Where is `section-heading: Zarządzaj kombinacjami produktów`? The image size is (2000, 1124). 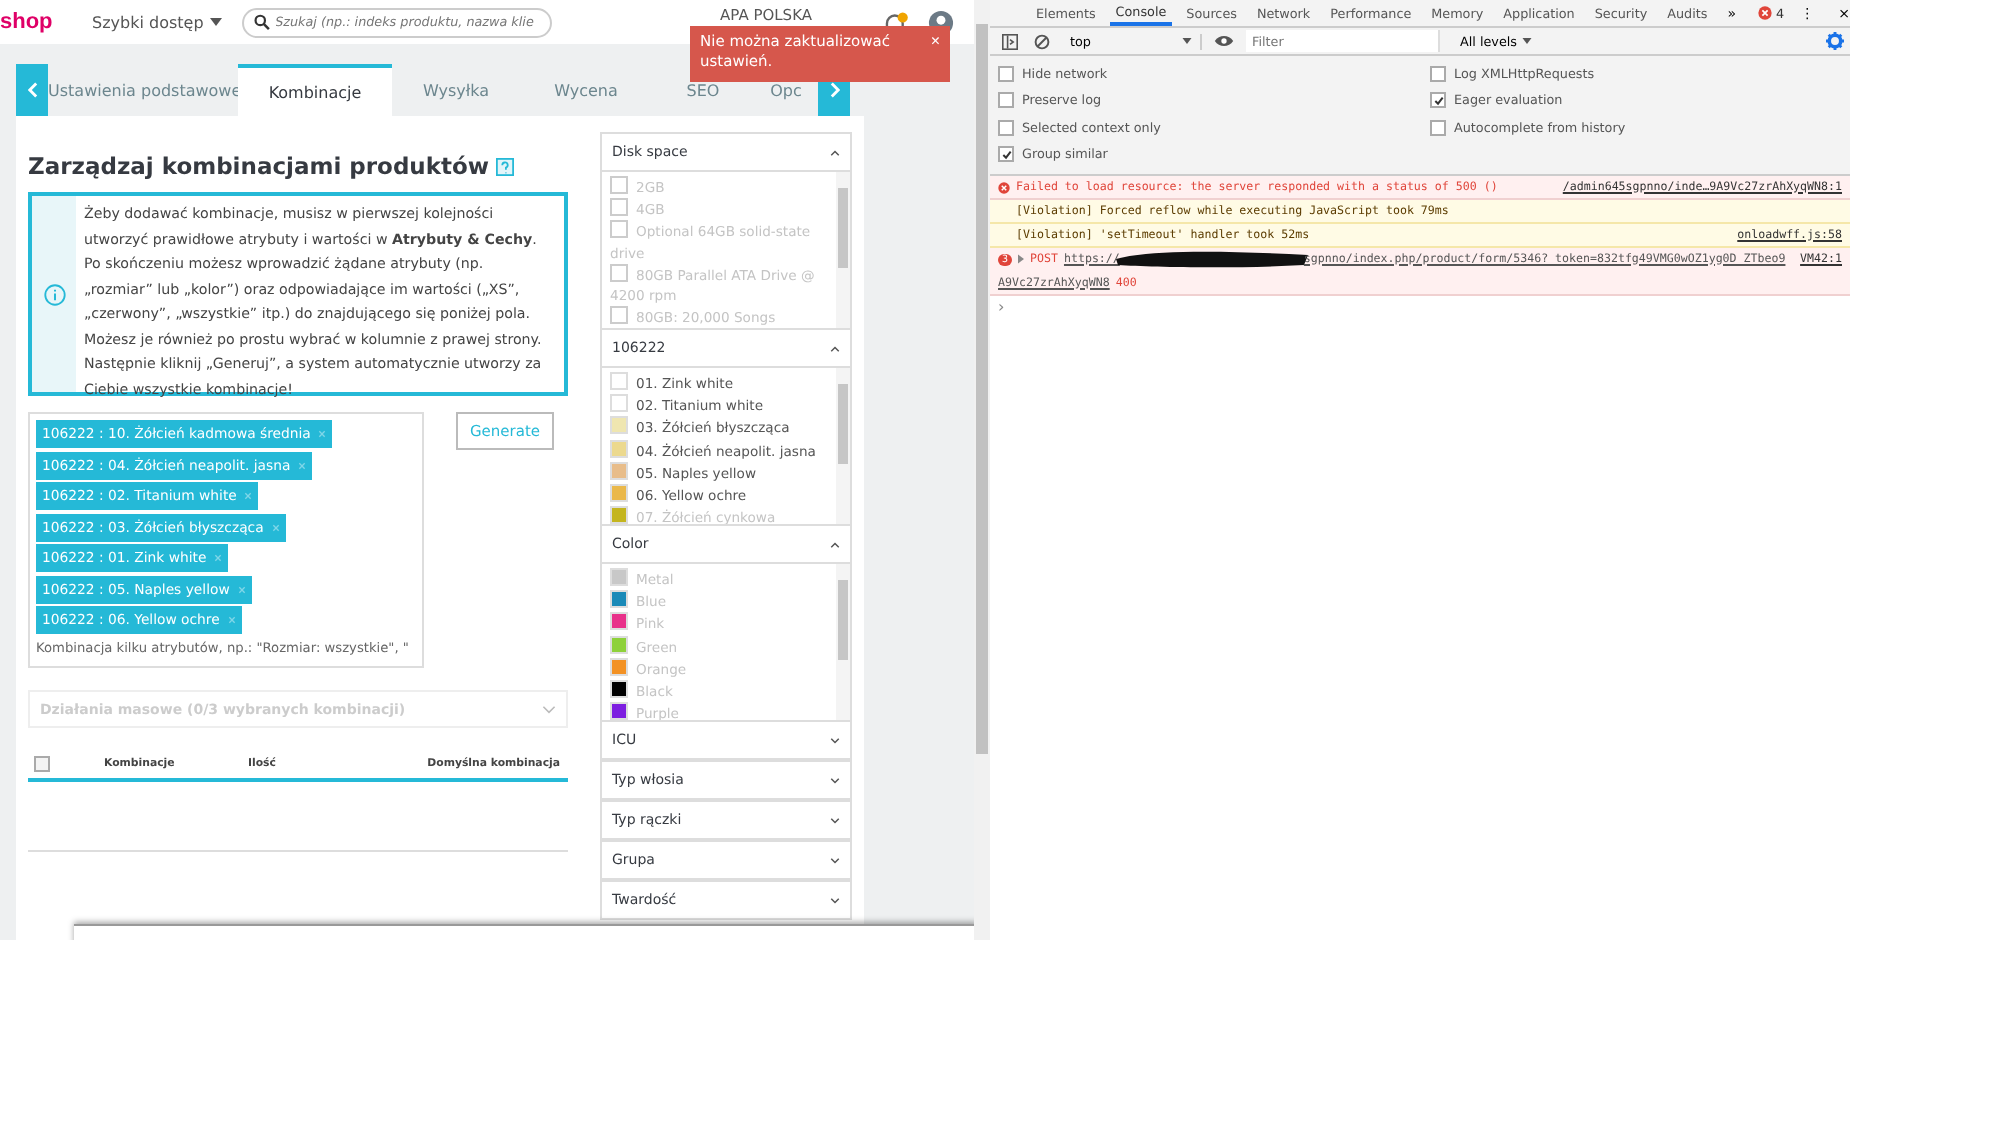 section-heading: Zarządzaj kombinacjami produktów is located at coordinates (259, 166).